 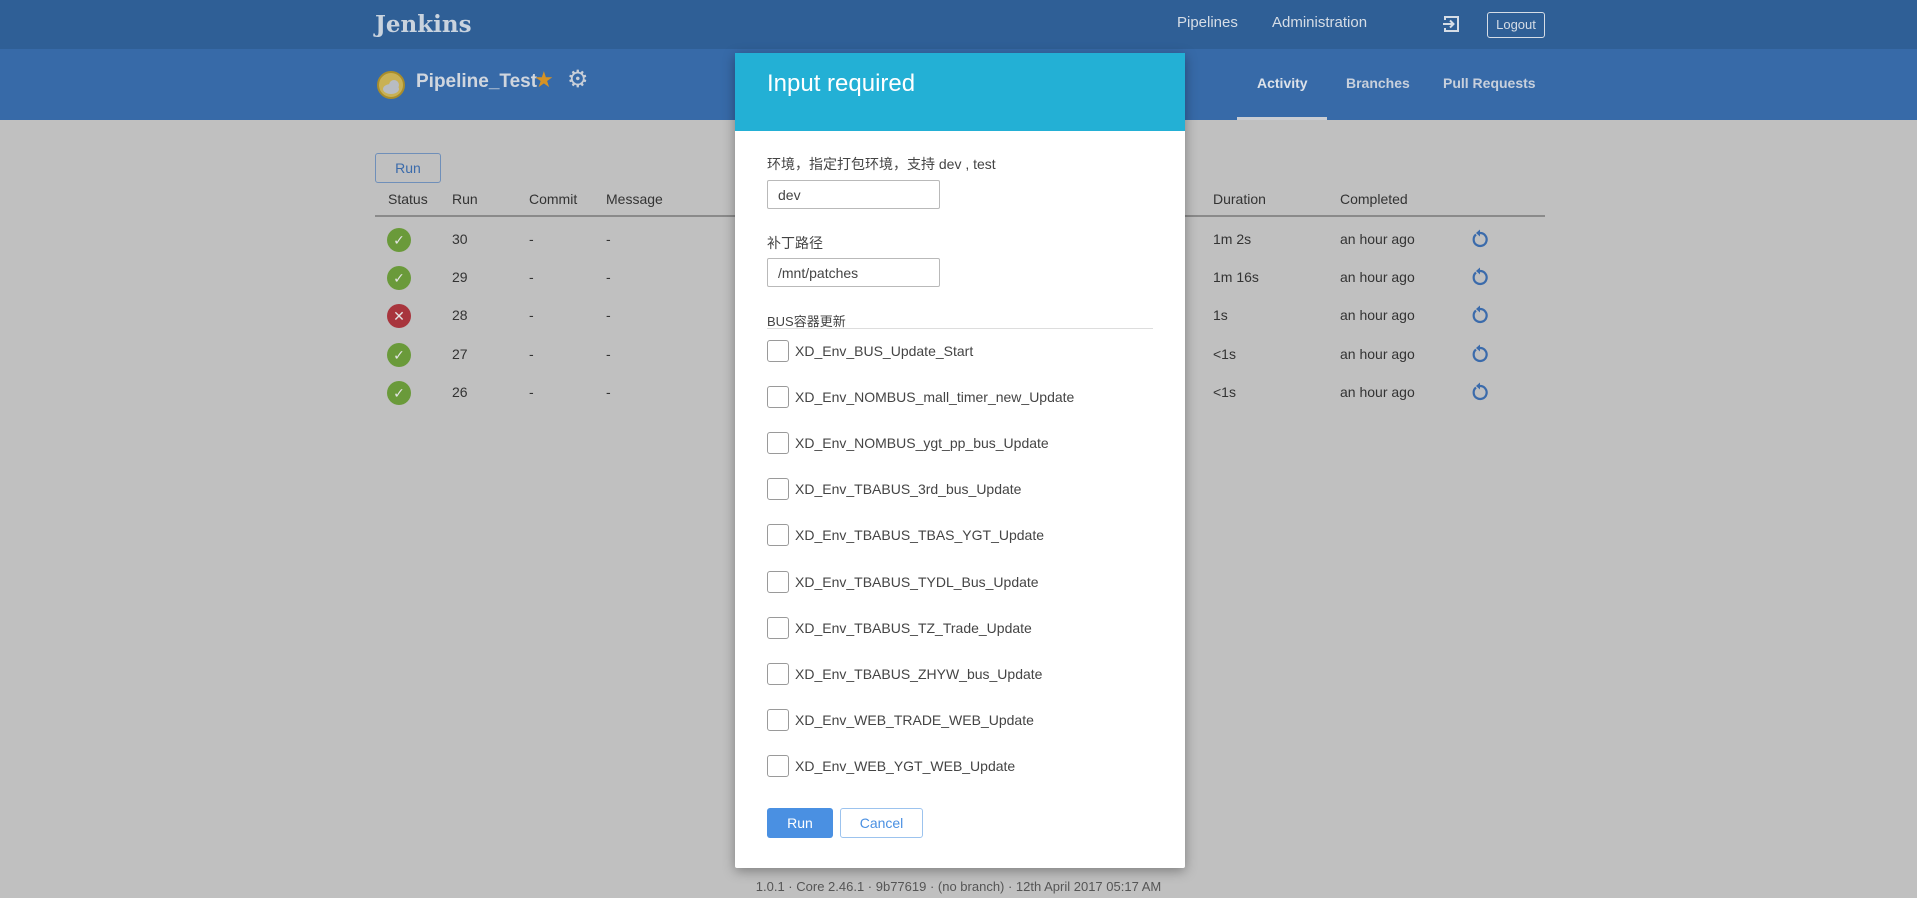 What do you see at coordinates (917, 582) in the screenshot?
I see `checkbox-label: XD_Env_TBABUS_TYDL_Bus_Update` at bounding box center [917, 582].